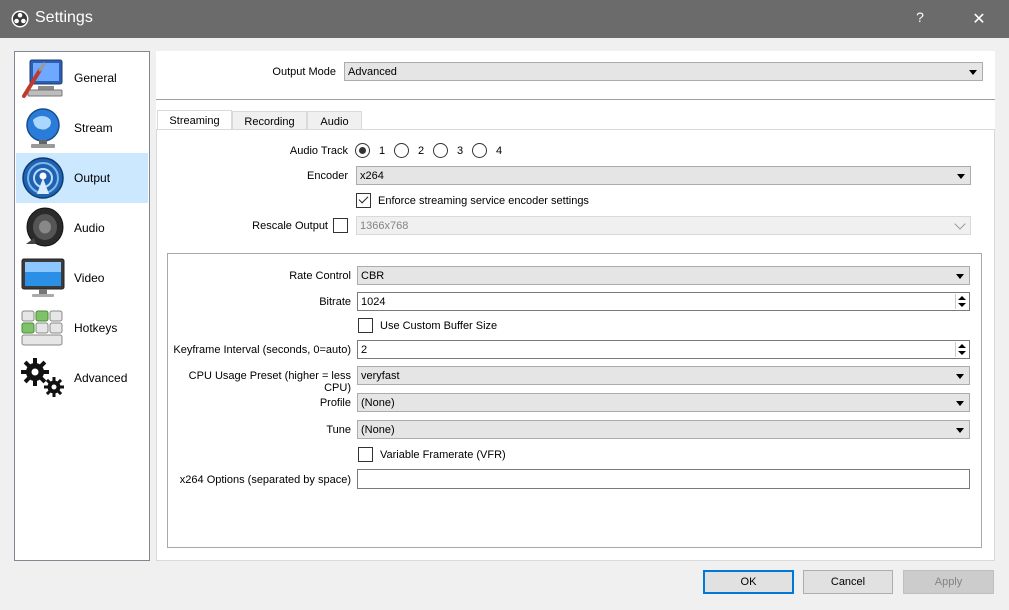 The image size is (1009, 610). What do you see at coordinates (663, 402) in the screenshot?
I see `profile-select: (None)` at bounding box center [663, 402].